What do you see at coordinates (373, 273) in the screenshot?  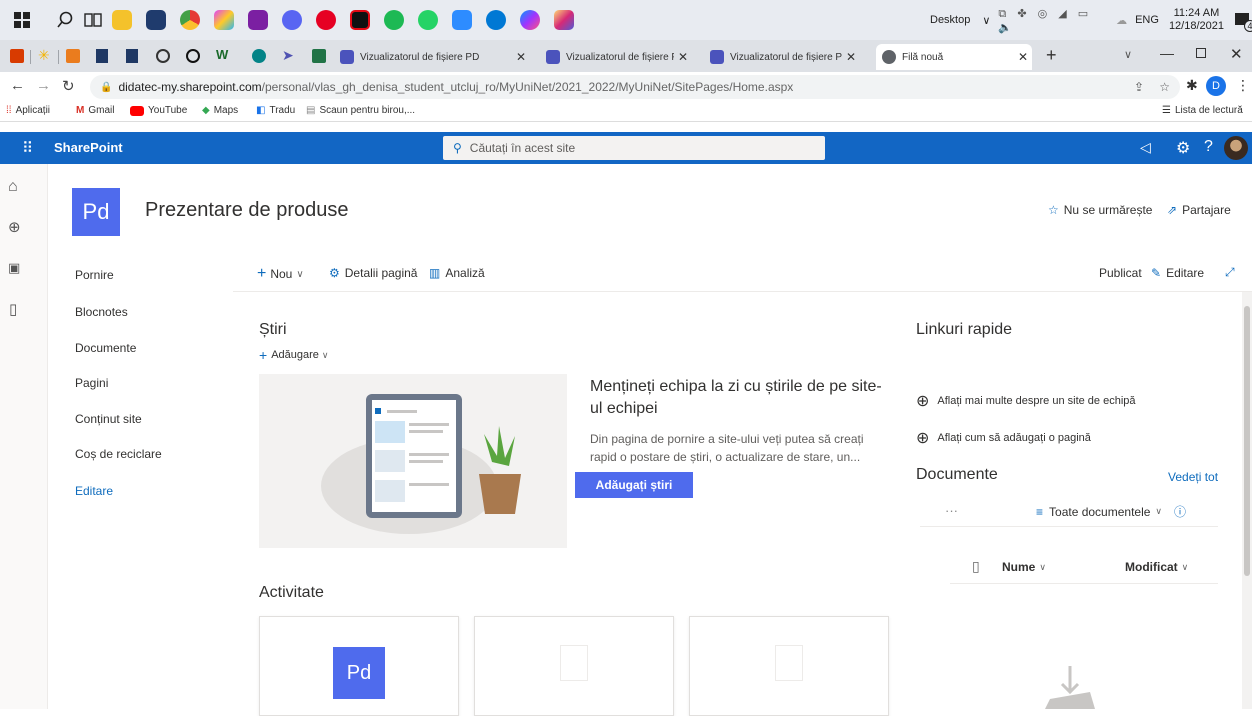 I see `page-details-button: ⚙ Detalii pagină` at bounding box center [373, 273].